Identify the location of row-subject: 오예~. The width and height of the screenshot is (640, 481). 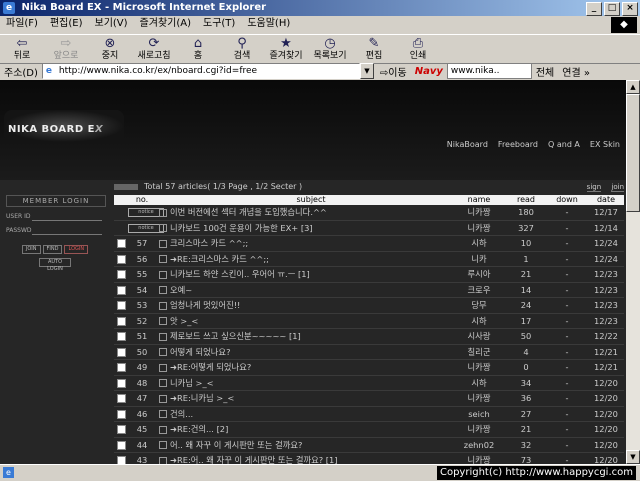
(311, 290).